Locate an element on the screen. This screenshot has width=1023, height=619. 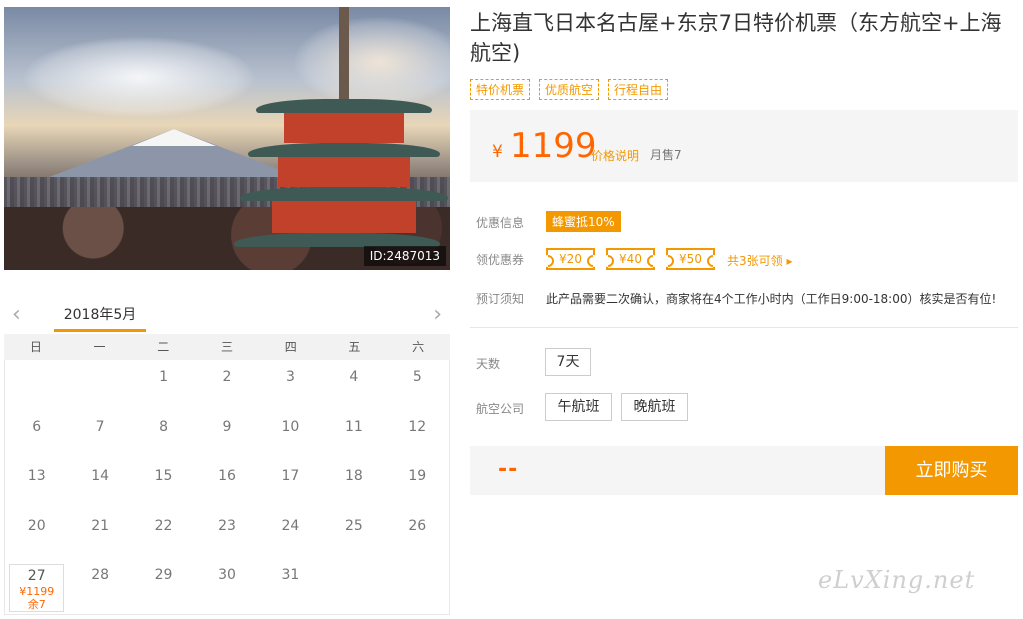
calendar-month-tab: 2018年5月 is located at coordinates (100, 318).